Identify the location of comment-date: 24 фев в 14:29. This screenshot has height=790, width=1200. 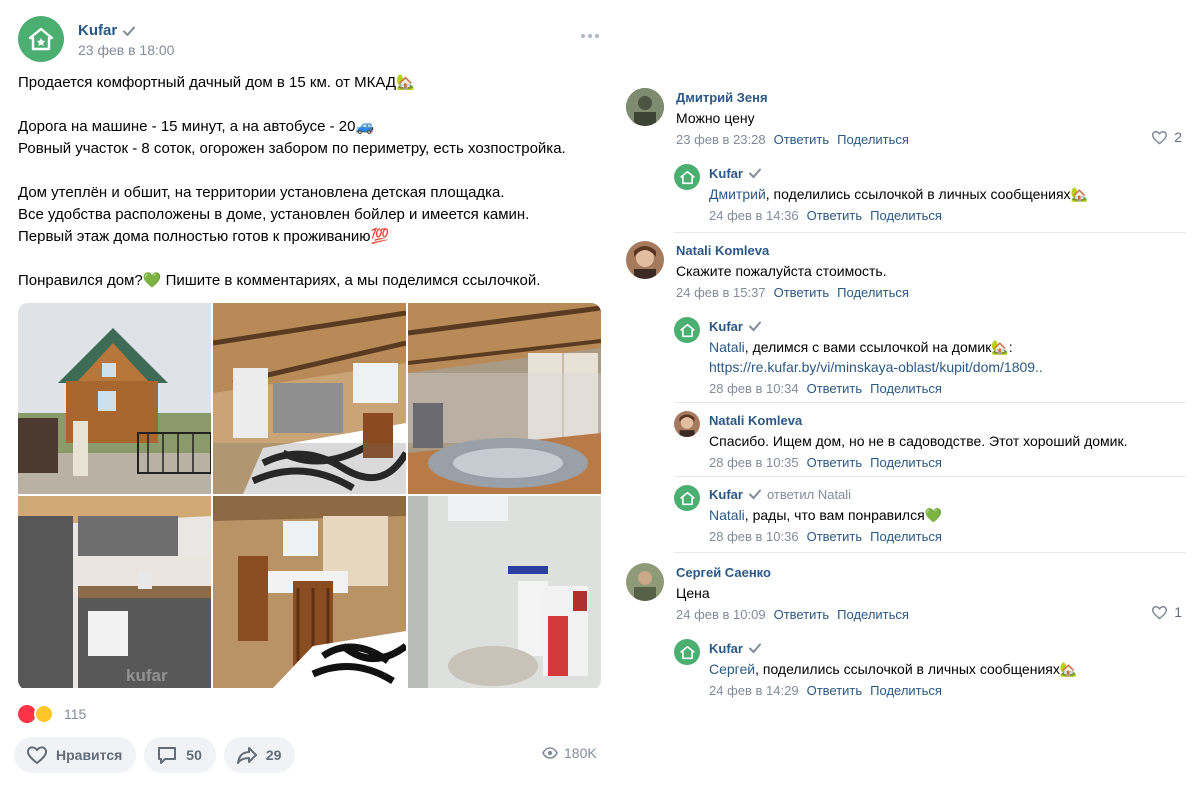
(754, 690).